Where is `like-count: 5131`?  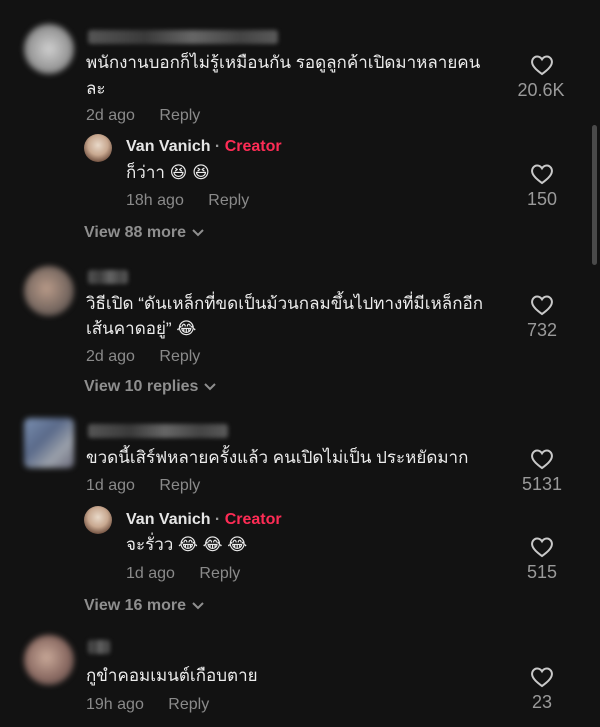 like-count: 5131 is located at coordinates (542, 484).